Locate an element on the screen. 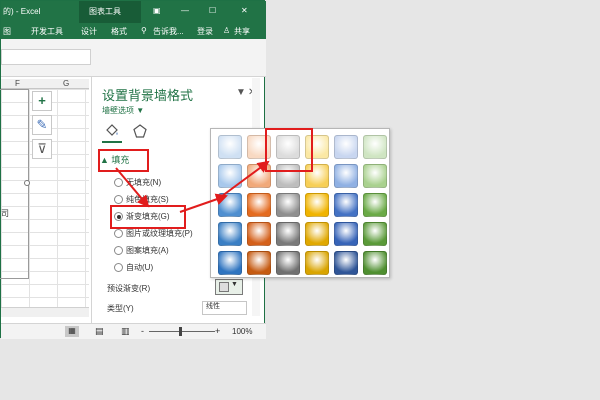 Image resolution: width=600 pixels, height=400 pixels. chart-elements-button: + is located at coordinates (42, 101).